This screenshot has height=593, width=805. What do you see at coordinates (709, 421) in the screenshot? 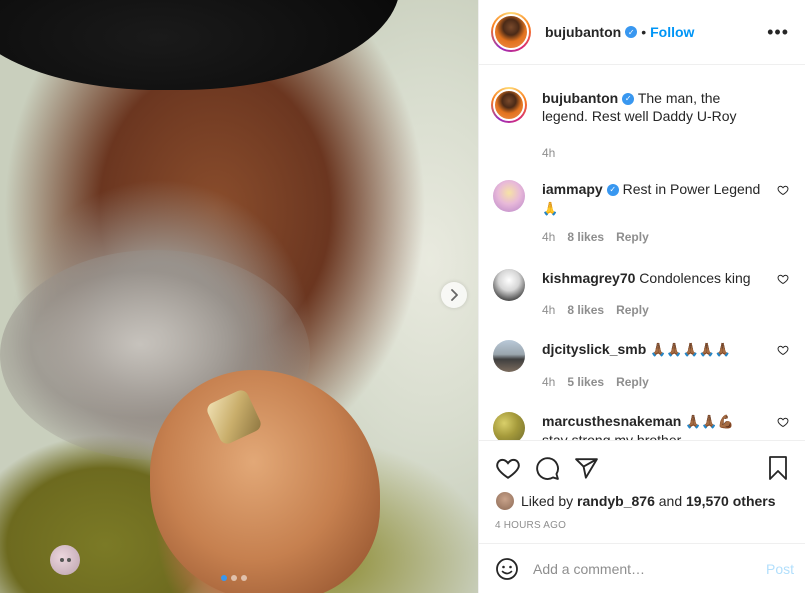
I see `comment-emoji: 🙏🏾🙏🏾💪🏾` at bounding box center [709, 421].